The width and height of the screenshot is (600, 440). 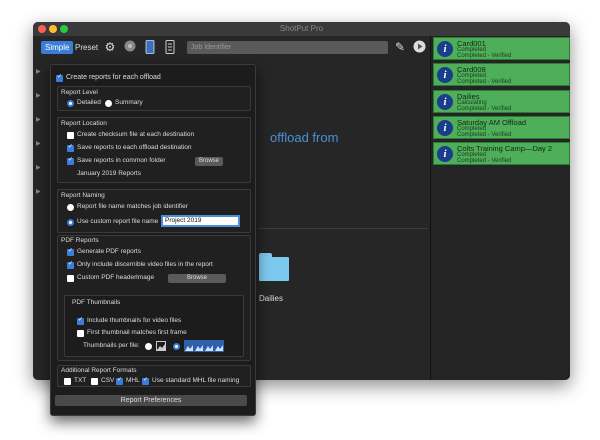 What do you see at coordinates (197, 278) in the screenshot?
I see `header-browse-button: Browse` at bounding box center [197, 278].